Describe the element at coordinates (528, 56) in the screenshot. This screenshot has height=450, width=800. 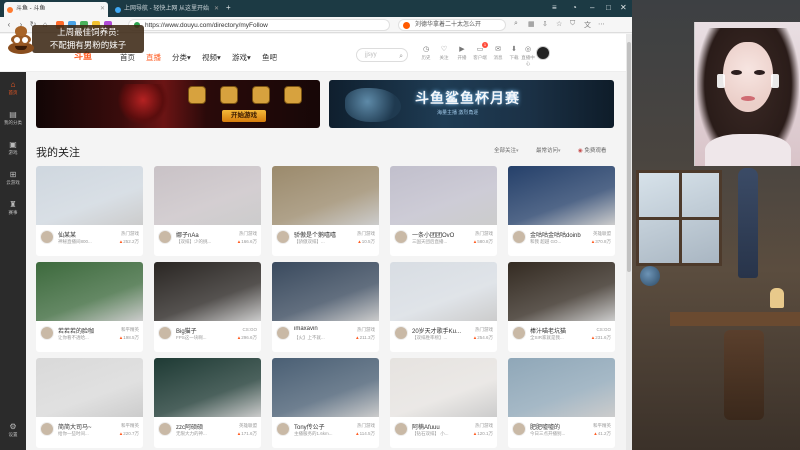
I see `header-center: ◎ 直播中心` at that location.